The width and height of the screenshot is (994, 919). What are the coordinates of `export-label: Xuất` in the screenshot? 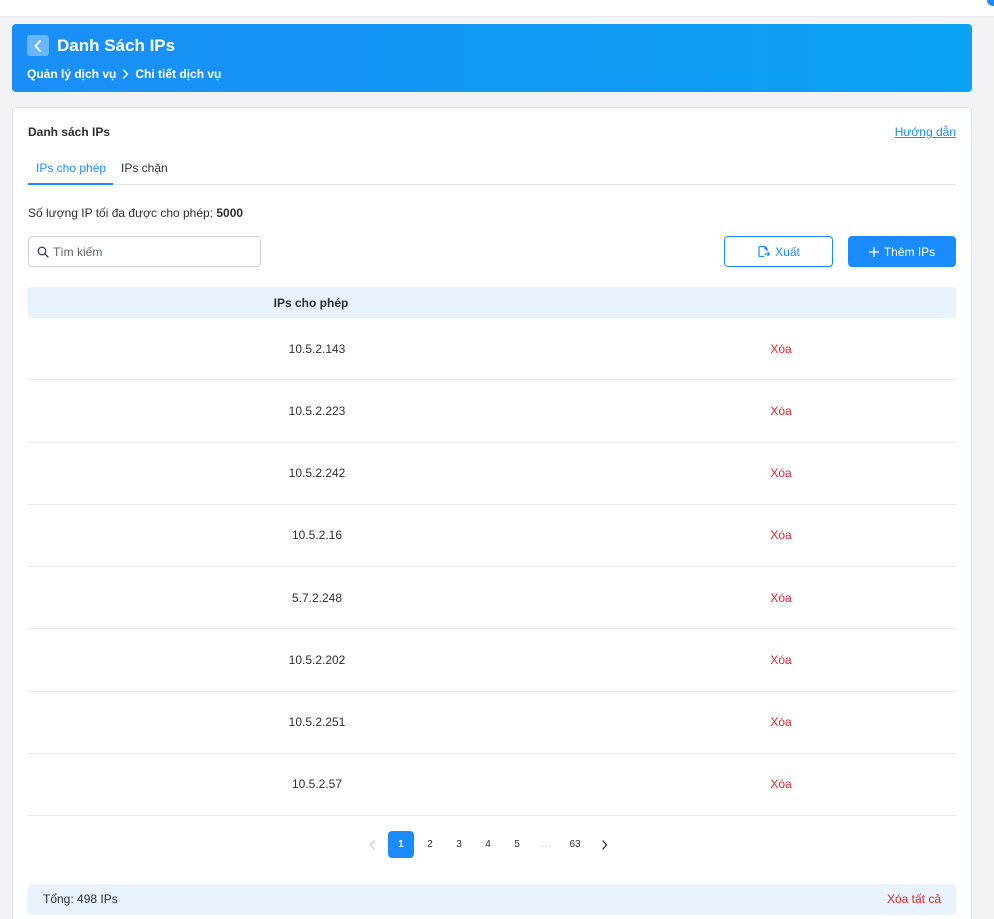 It's located at (787, 251).